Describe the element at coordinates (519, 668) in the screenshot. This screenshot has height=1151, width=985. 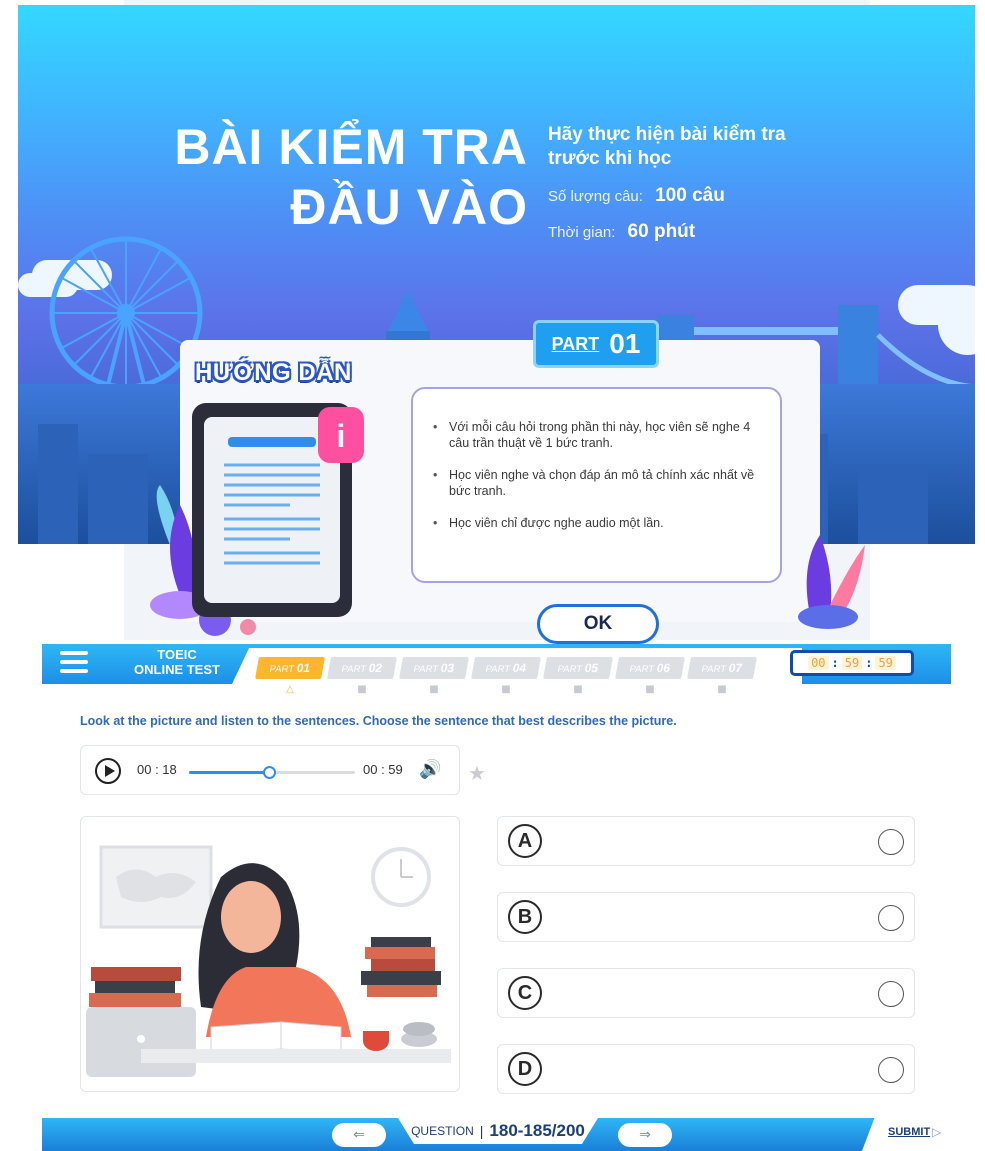
I see `tab-number: 04` at that location.